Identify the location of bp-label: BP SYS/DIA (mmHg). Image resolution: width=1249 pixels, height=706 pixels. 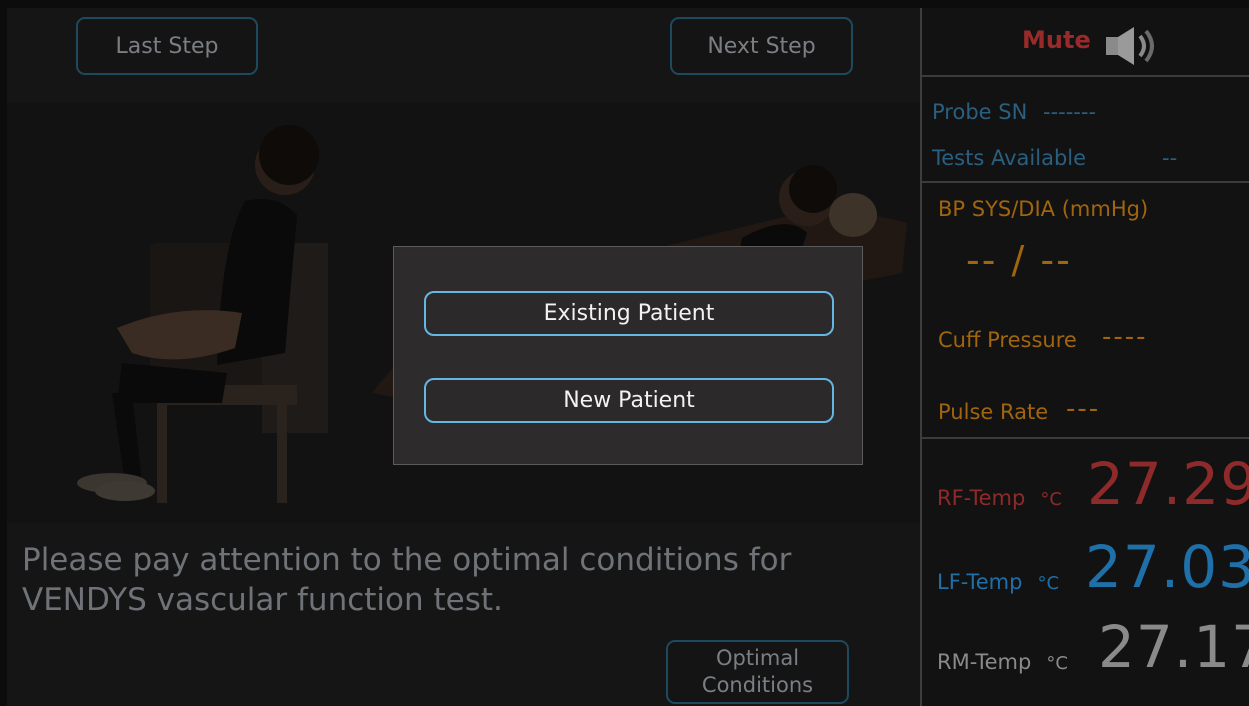
(1043, 209).